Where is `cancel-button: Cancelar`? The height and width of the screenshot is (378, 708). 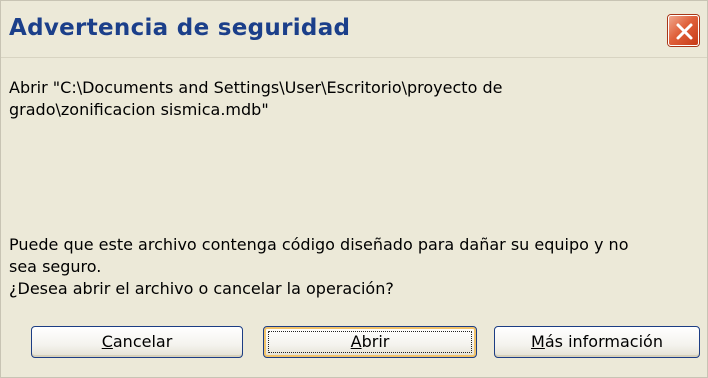 cancel-button: Cancelar is located at coordinates (137, 342).